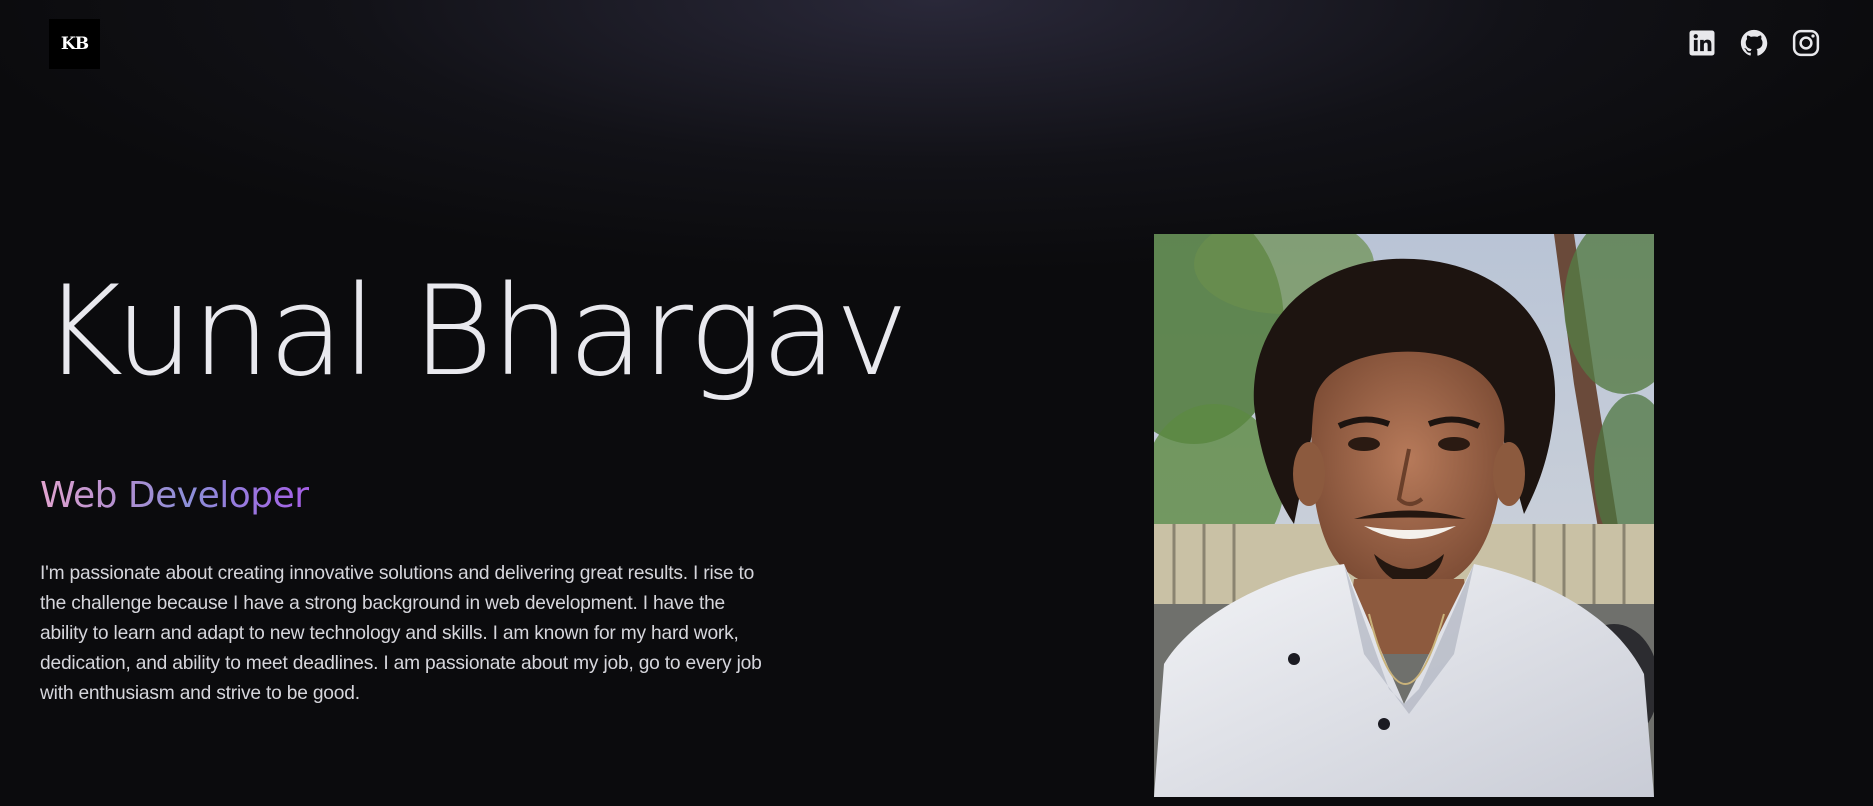 The height and width of the screenshot is (806, 1873). I want to click on github-link, so click(1754, 43).